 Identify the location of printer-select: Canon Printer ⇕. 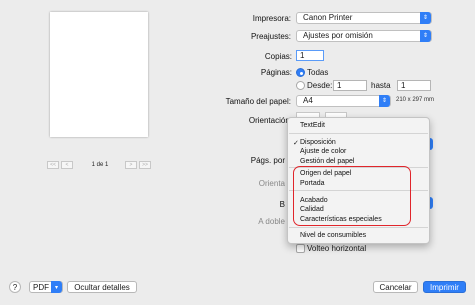
(364, 18).